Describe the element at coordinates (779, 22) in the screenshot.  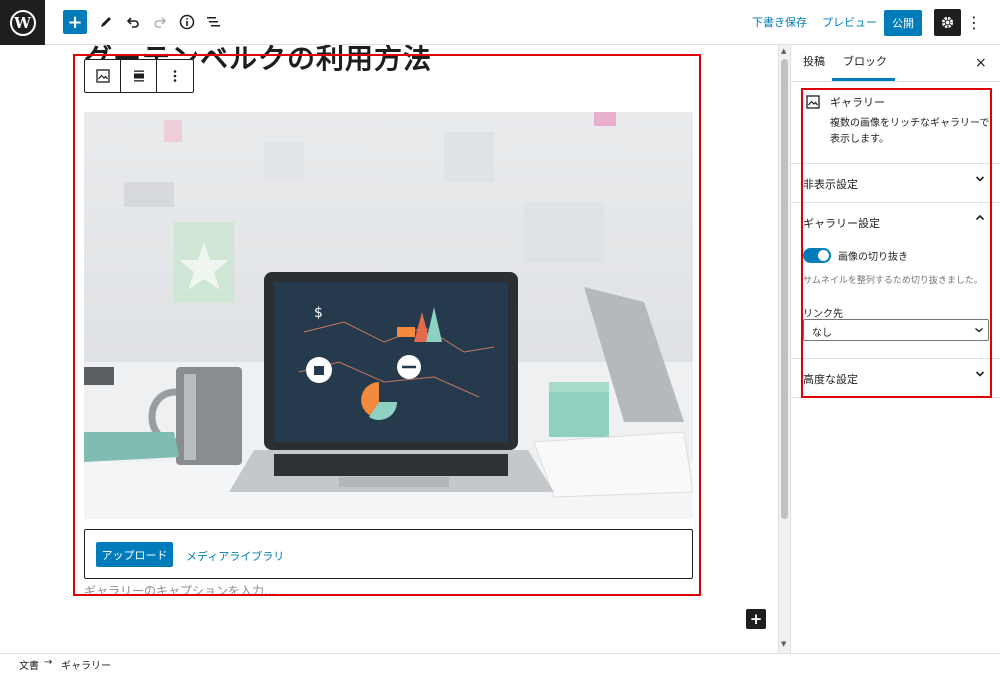
I see `save-draft-button: 下書き保存` at that location.